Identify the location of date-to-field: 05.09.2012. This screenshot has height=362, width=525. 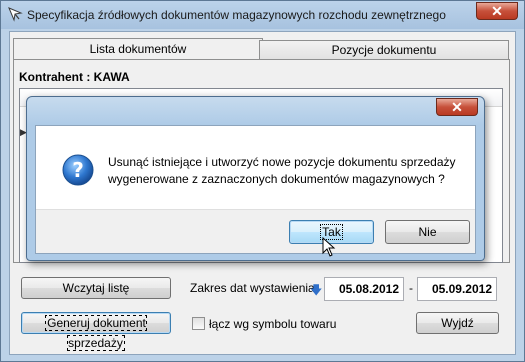
(457, 289).